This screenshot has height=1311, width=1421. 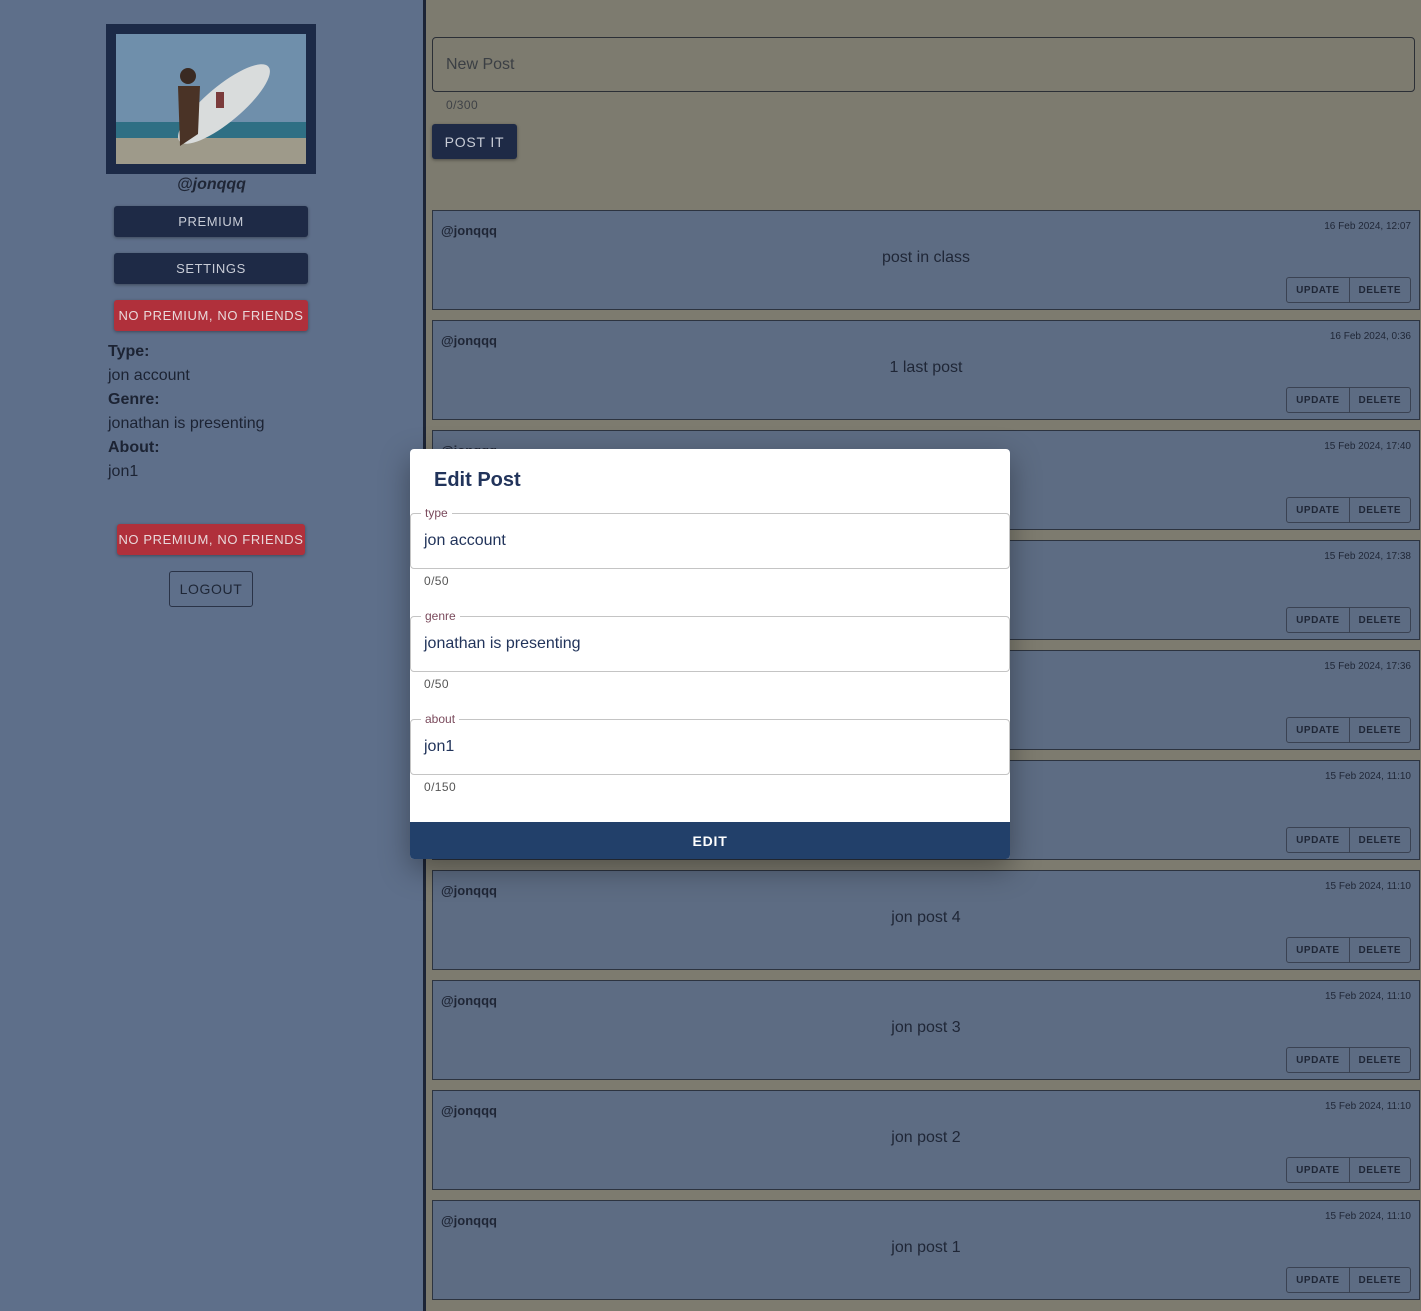 I want to click on new-post-counter: 0/300, so click(x=462, y=105).